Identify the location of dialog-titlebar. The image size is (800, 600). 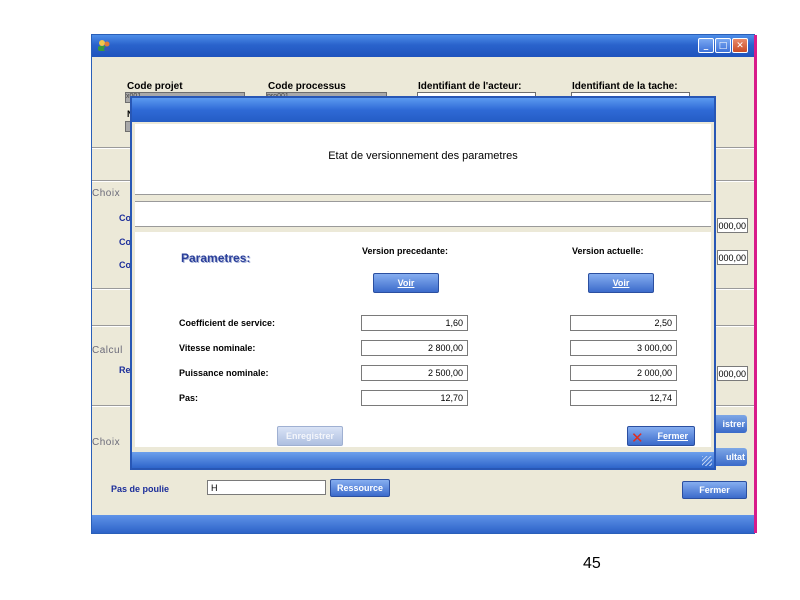
(423, 110).